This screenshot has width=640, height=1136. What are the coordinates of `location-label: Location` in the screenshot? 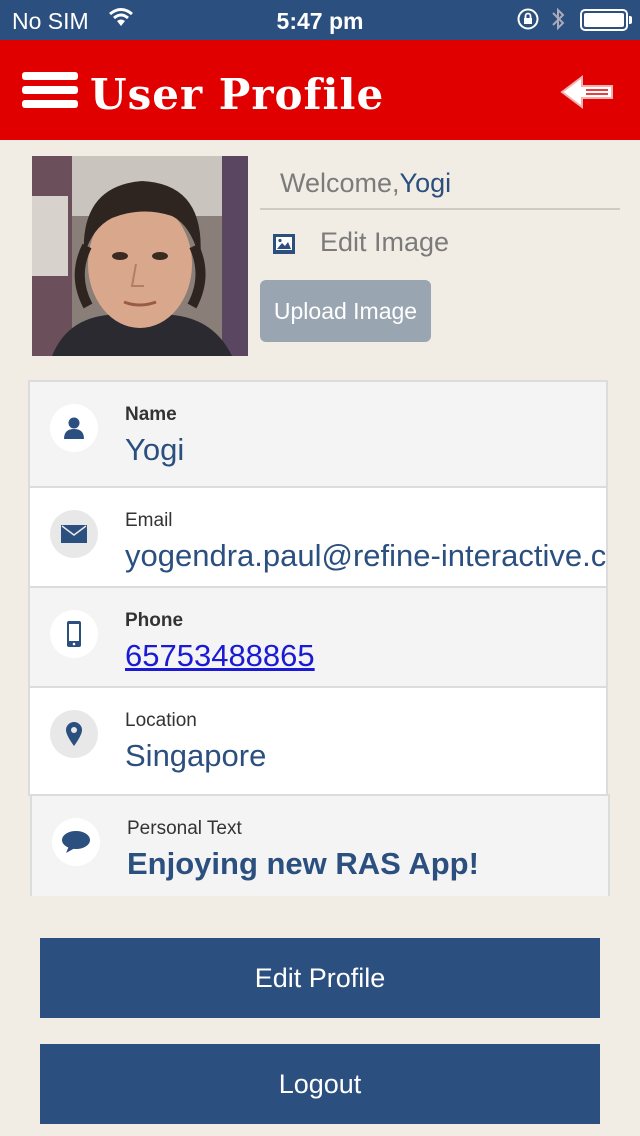 It's located at (161, 720).